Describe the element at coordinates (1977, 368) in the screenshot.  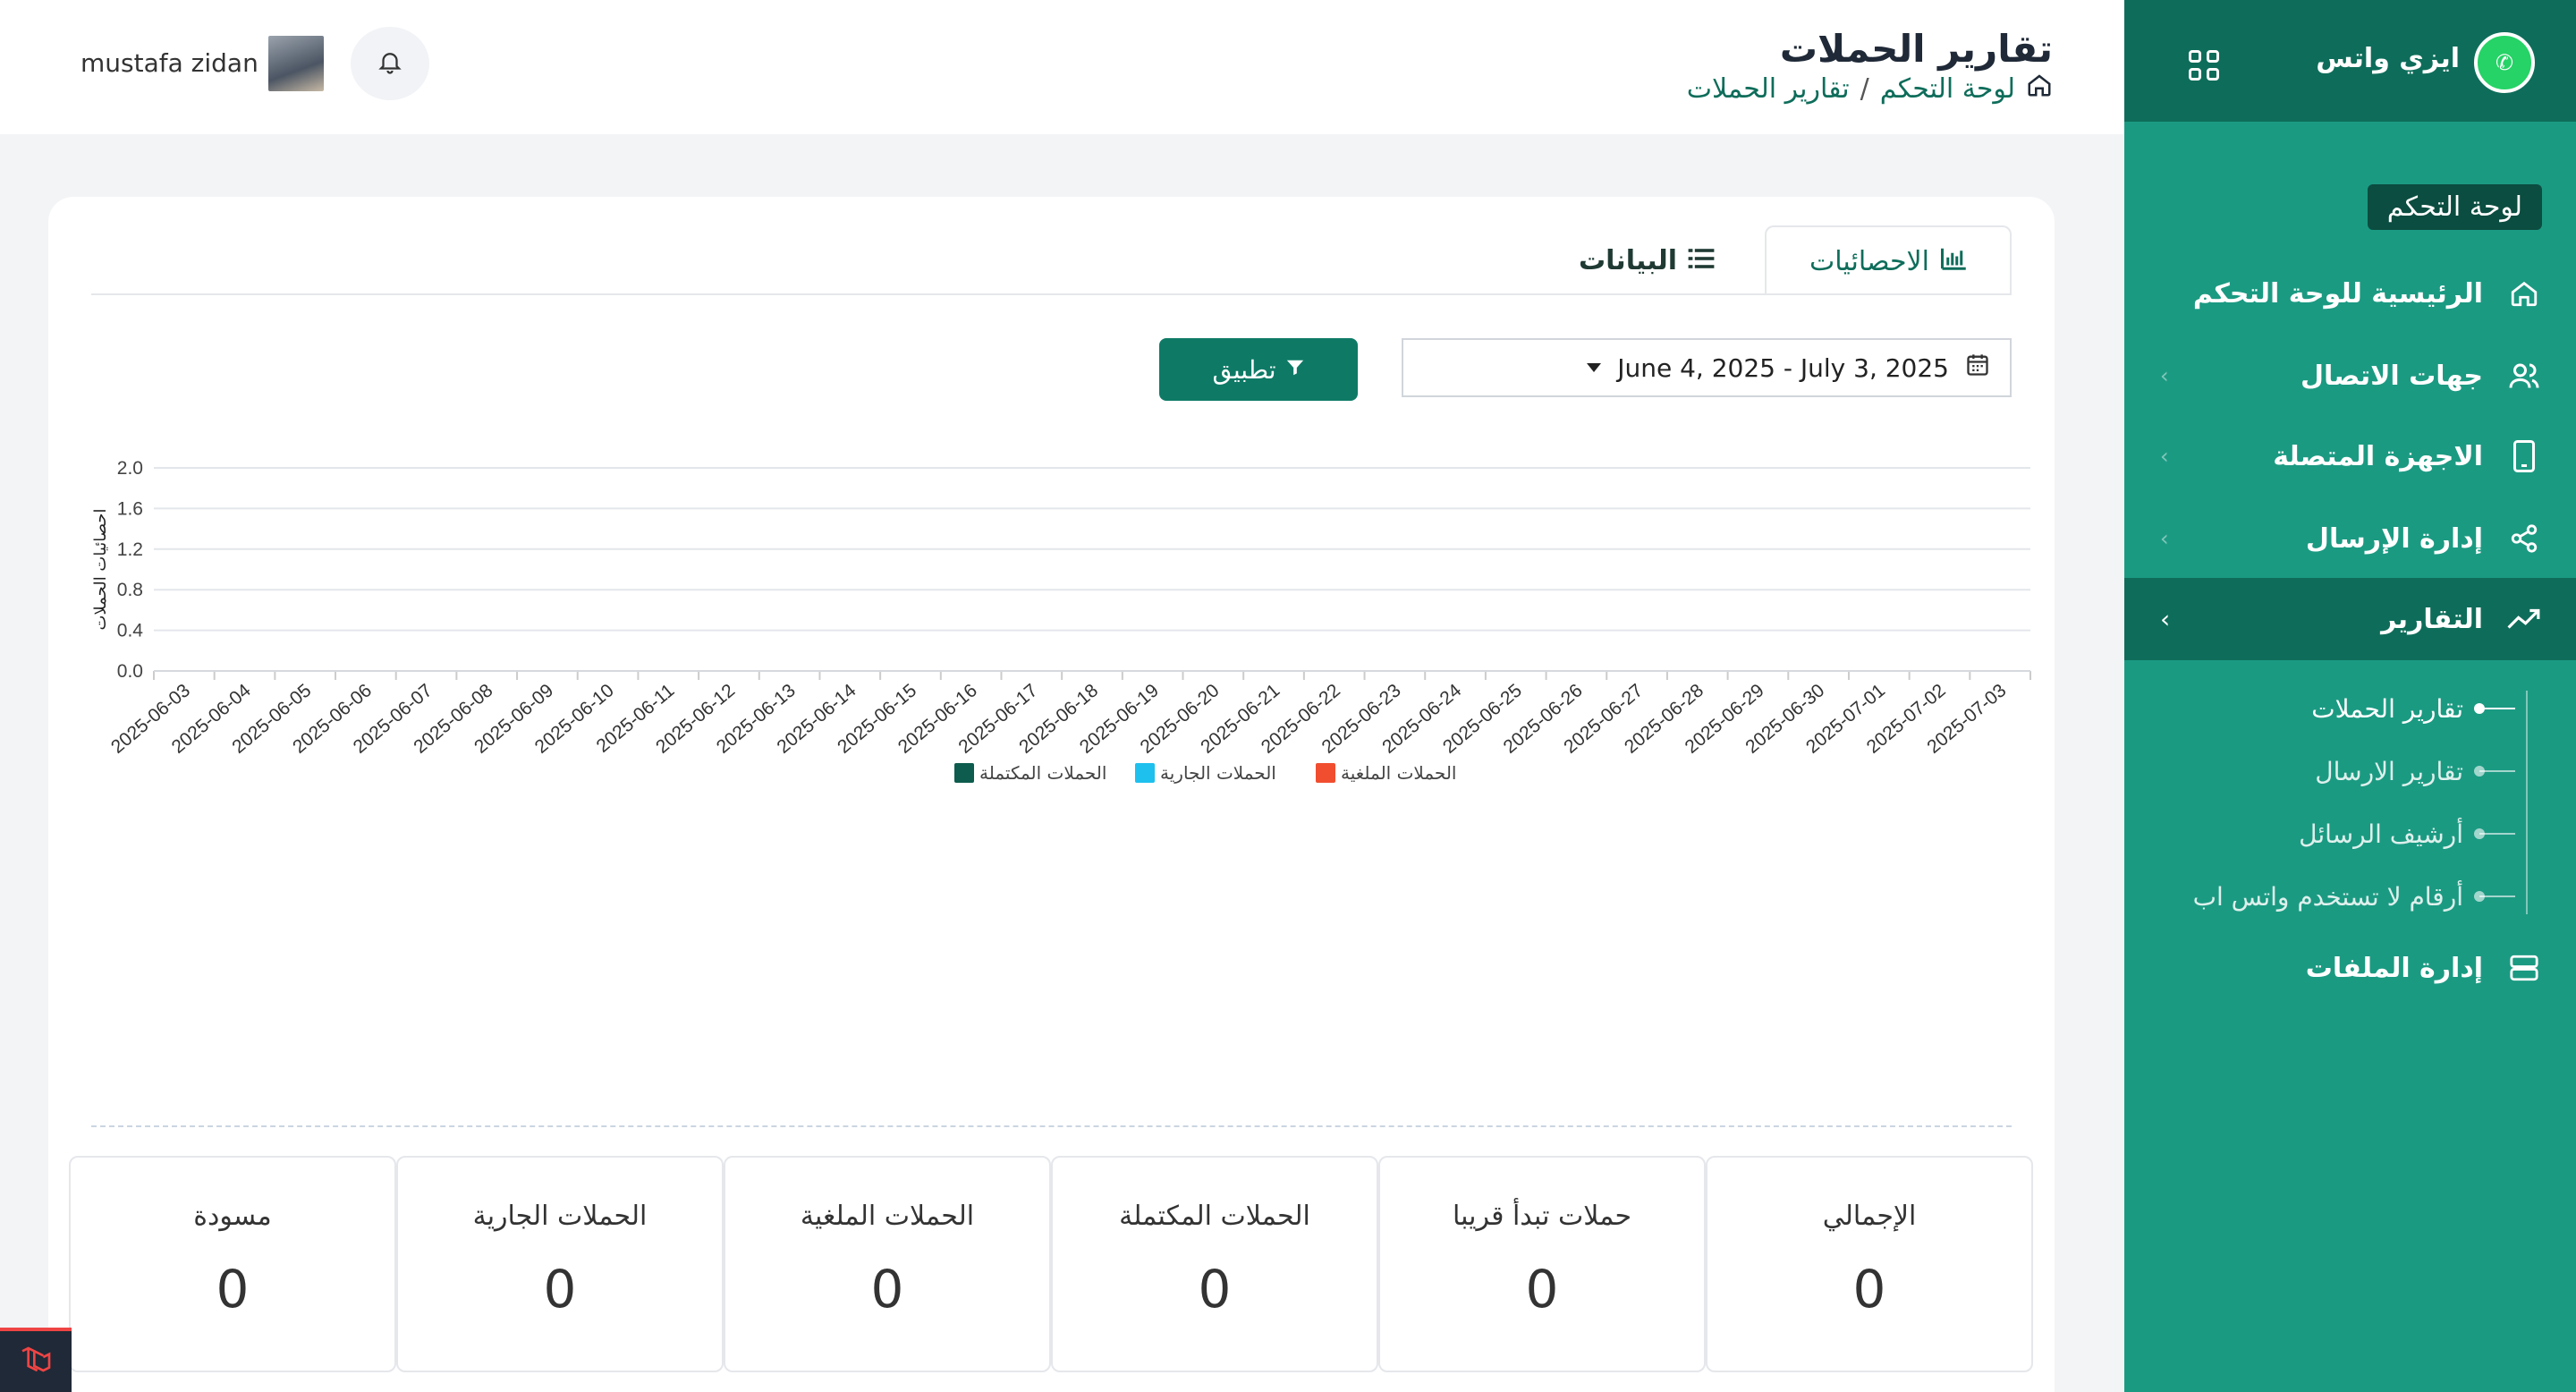
I see `calendar-icon` at that location.